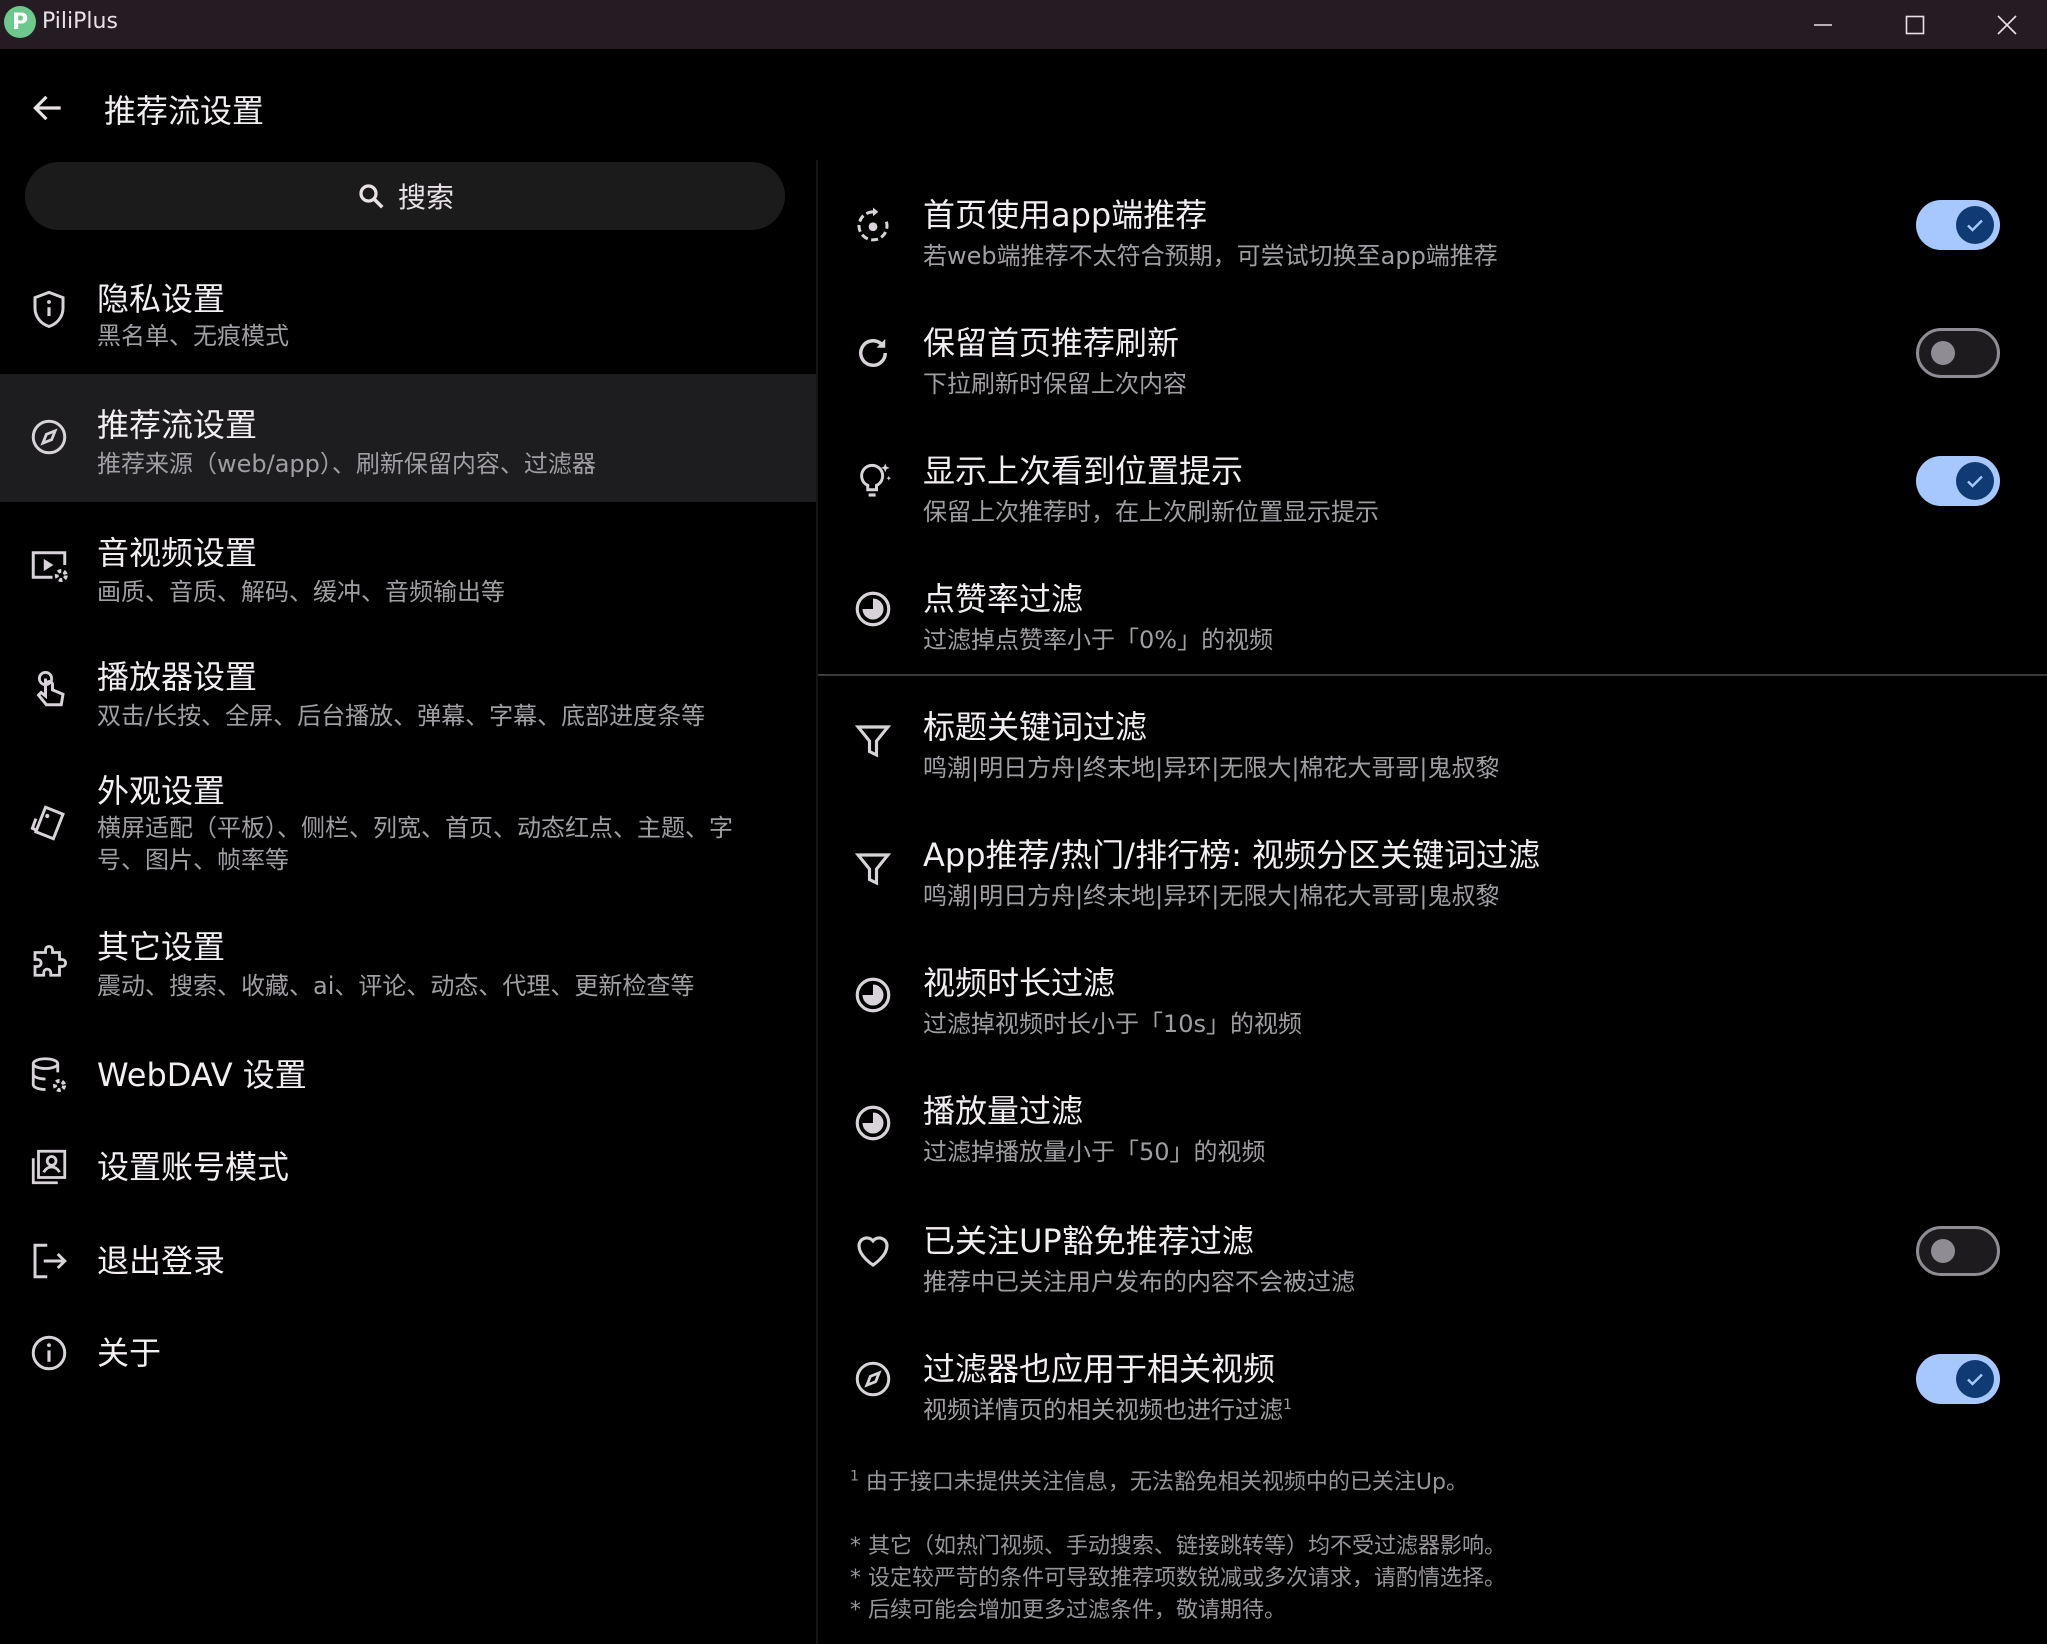 The height and width of the screenshot is (1644, 2047). Describe the element at coordinates (1035, 727) in the screenshot. I see `setting-title: 标题关键词过滤` at that location.